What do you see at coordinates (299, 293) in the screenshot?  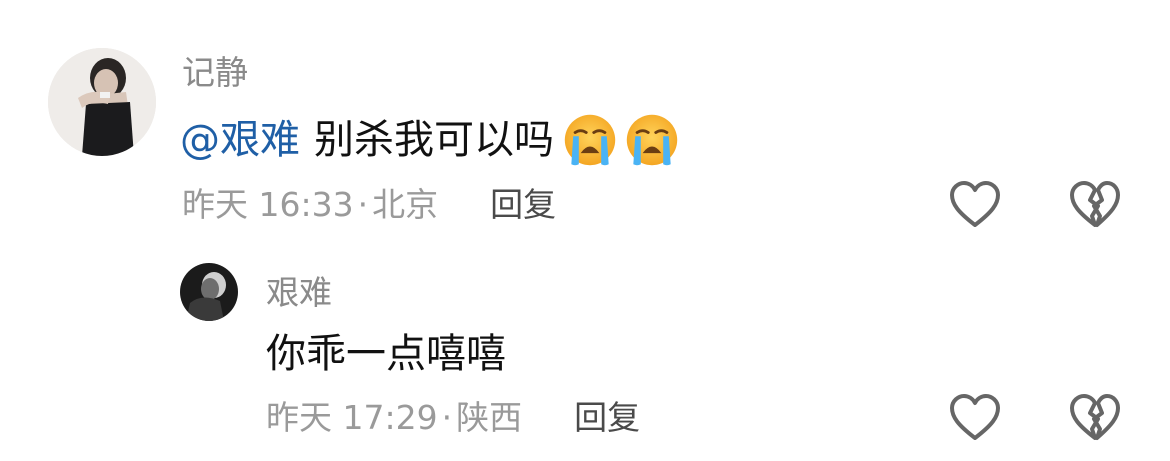 I see `reply-author-name: 艰难` at bounding box center [299, 293].